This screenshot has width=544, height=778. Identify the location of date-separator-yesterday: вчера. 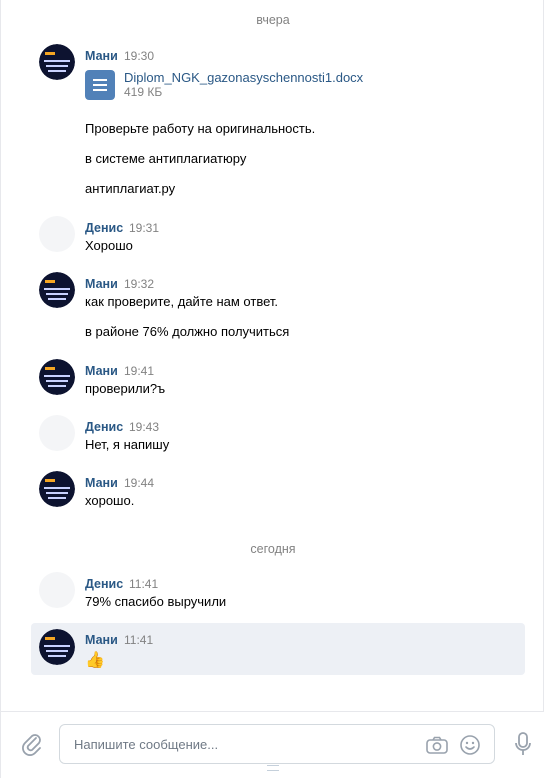
(273, 20).